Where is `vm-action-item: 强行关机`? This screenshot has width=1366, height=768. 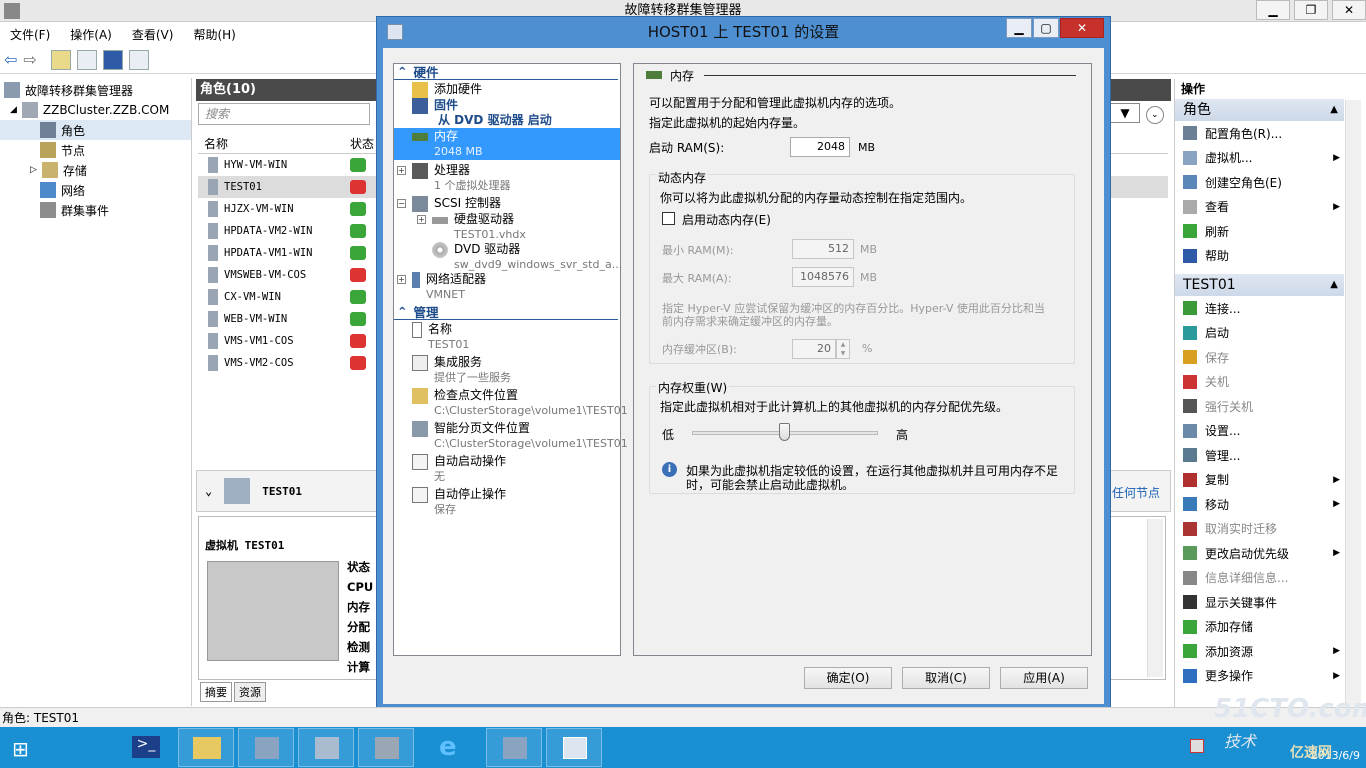 vm-action-item: 强行关机 is located at coordinates (1259, 406).